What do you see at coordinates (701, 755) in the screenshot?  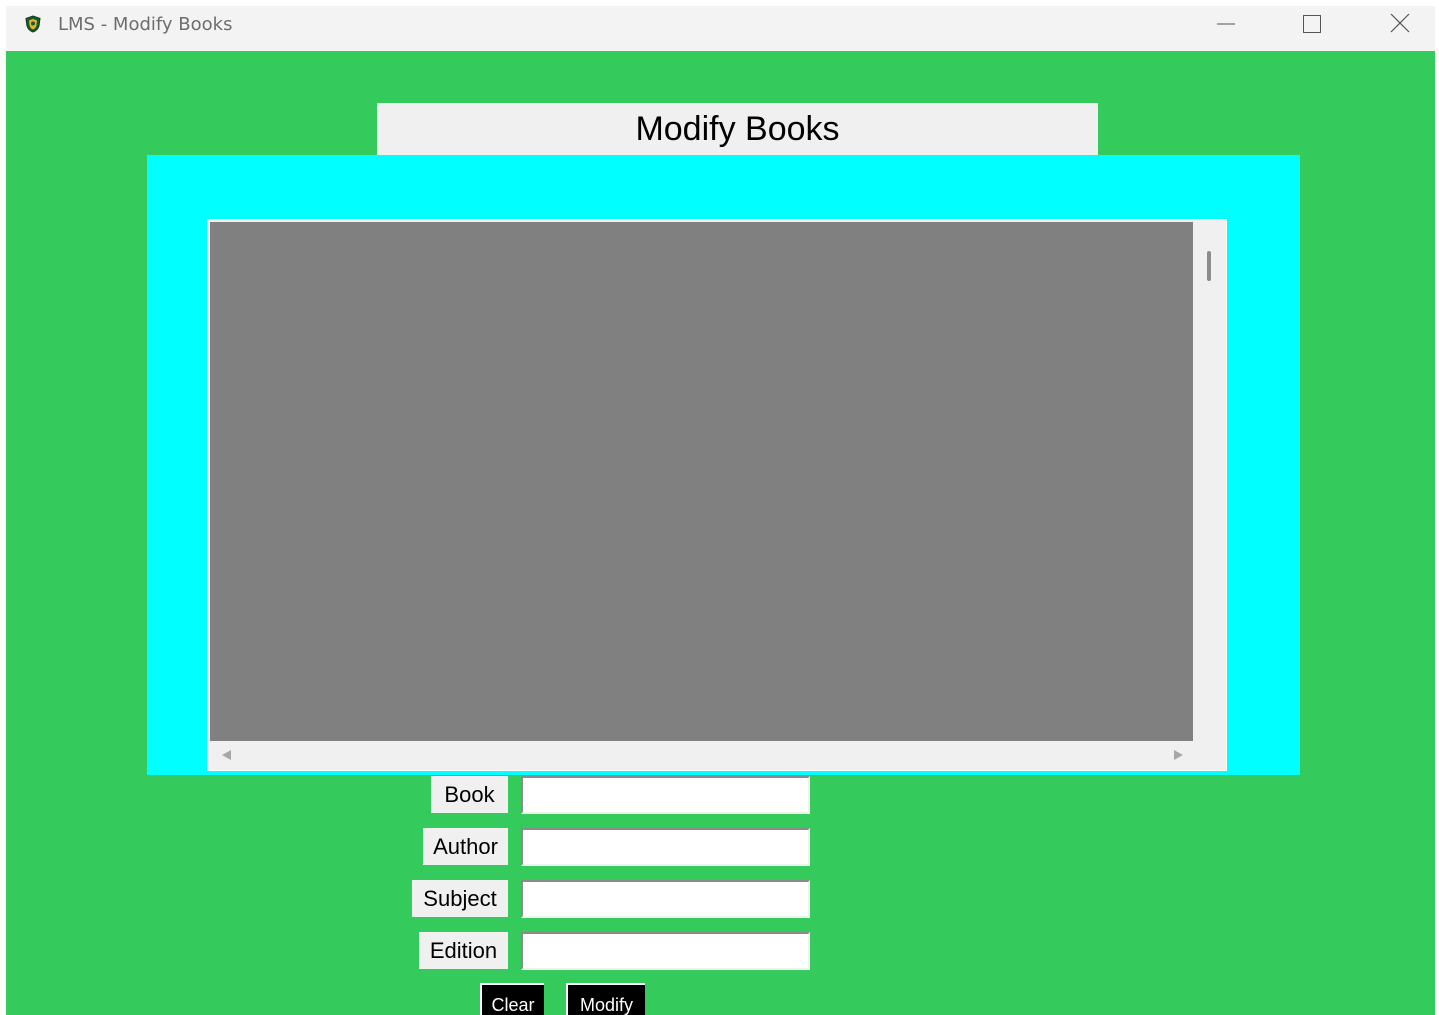 I see `horizontal-scrollbar` at bounding box center [701, 755].